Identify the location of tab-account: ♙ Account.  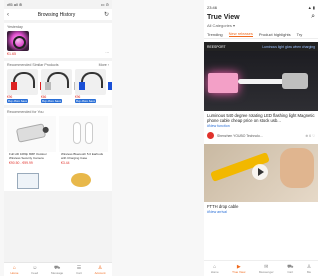
(100, 270).